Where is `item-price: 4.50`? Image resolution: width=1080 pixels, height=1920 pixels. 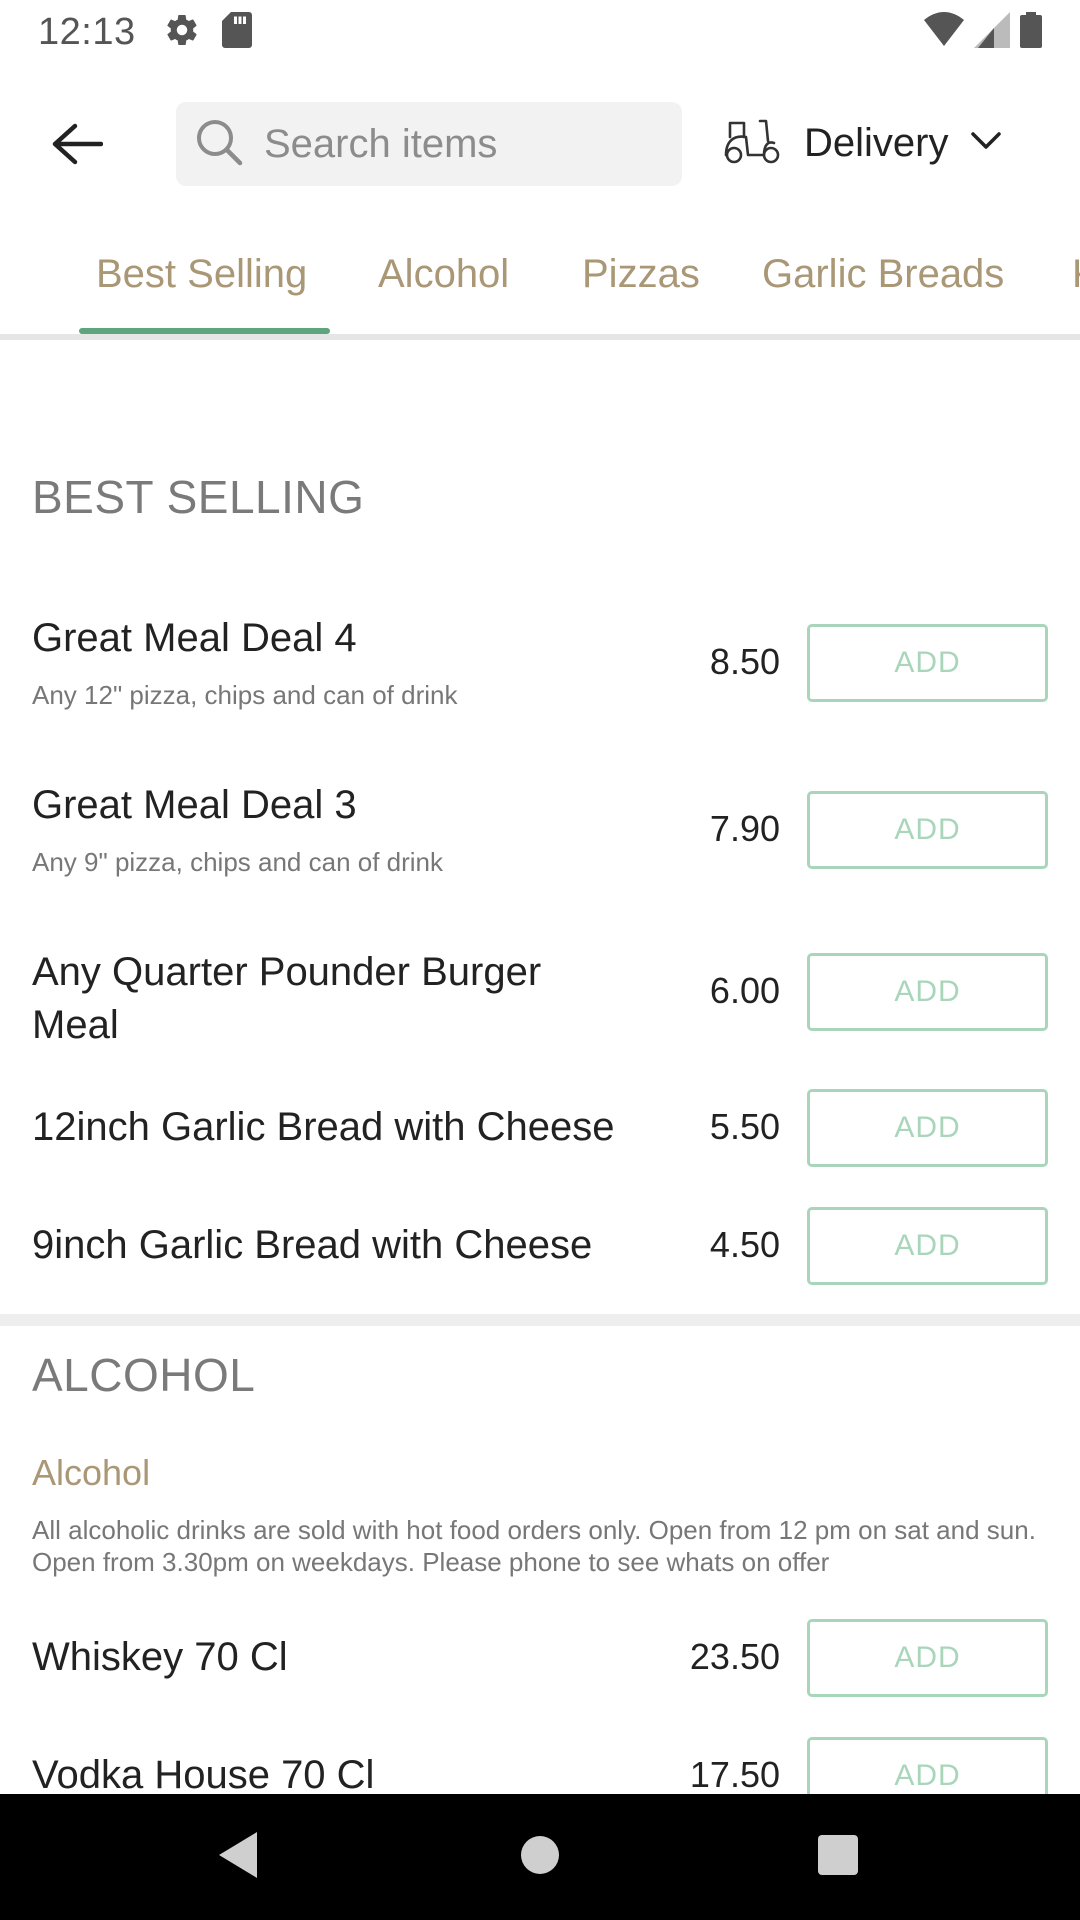 item-price: 4.50 is located at coordinates (744, 1244).